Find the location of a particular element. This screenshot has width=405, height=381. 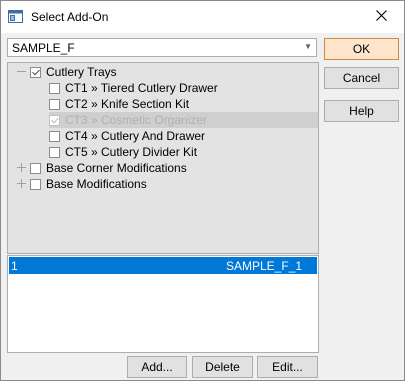

title-bar: Select Add-On is located at coordinates (202, 17).